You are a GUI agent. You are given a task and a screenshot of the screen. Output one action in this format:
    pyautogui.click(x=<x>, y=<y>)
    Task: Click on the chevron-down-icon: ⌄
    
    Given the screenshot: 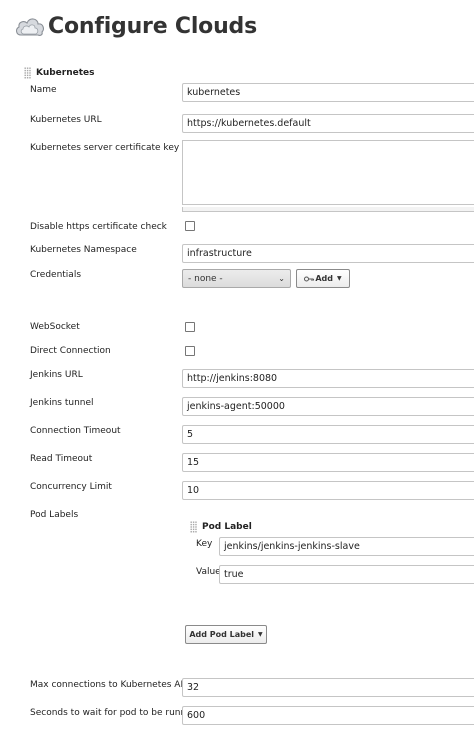 What is the action you would take?
    pyautogui.click(x=281, y=278)
    